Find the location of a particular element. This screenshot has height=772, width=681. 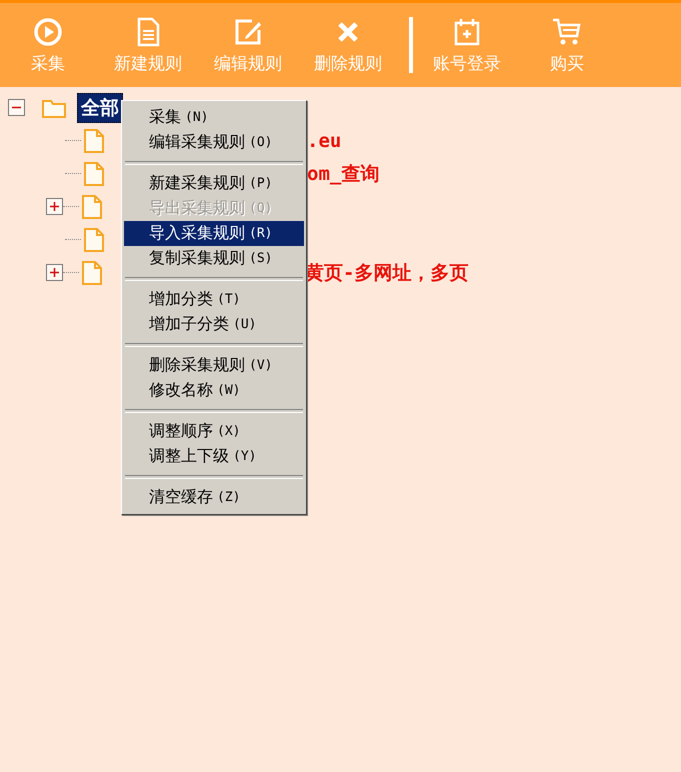

play-icon is located at coordinates (48, 32).